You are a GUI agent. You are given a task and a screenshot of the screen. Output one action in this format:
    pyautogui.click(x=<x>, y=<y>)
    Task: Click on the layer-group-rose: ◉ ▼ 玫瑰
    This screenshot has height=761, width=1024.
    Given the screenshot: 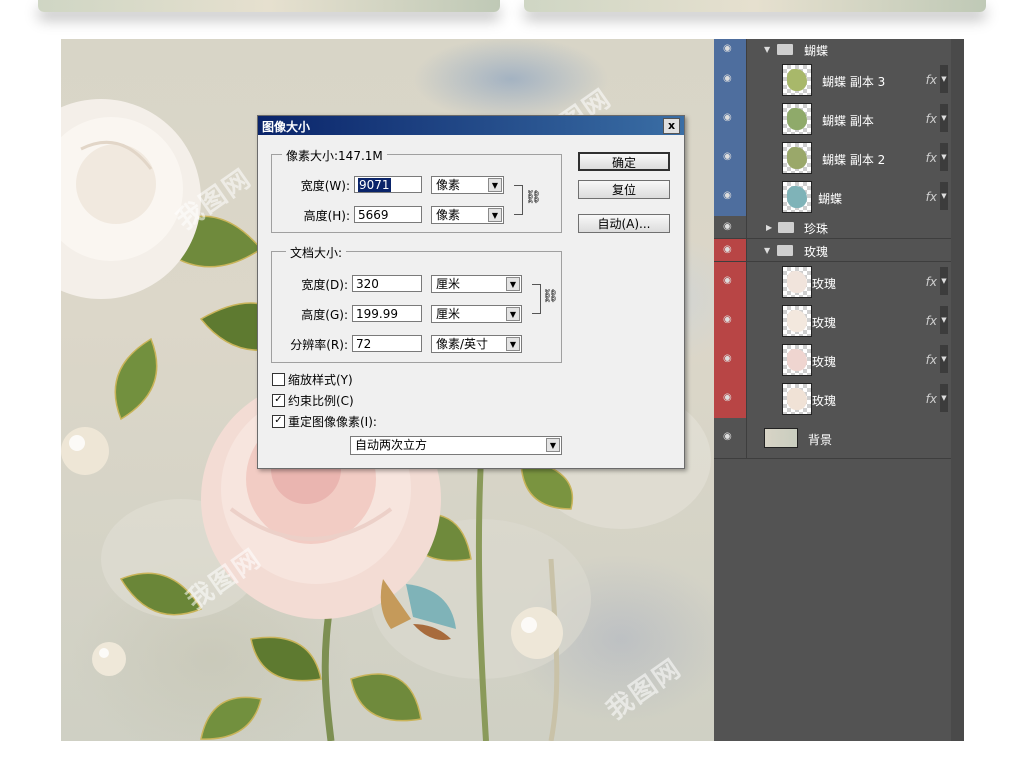 What is the action you would take?
    pyautogui.click(x=832, y=250)
    